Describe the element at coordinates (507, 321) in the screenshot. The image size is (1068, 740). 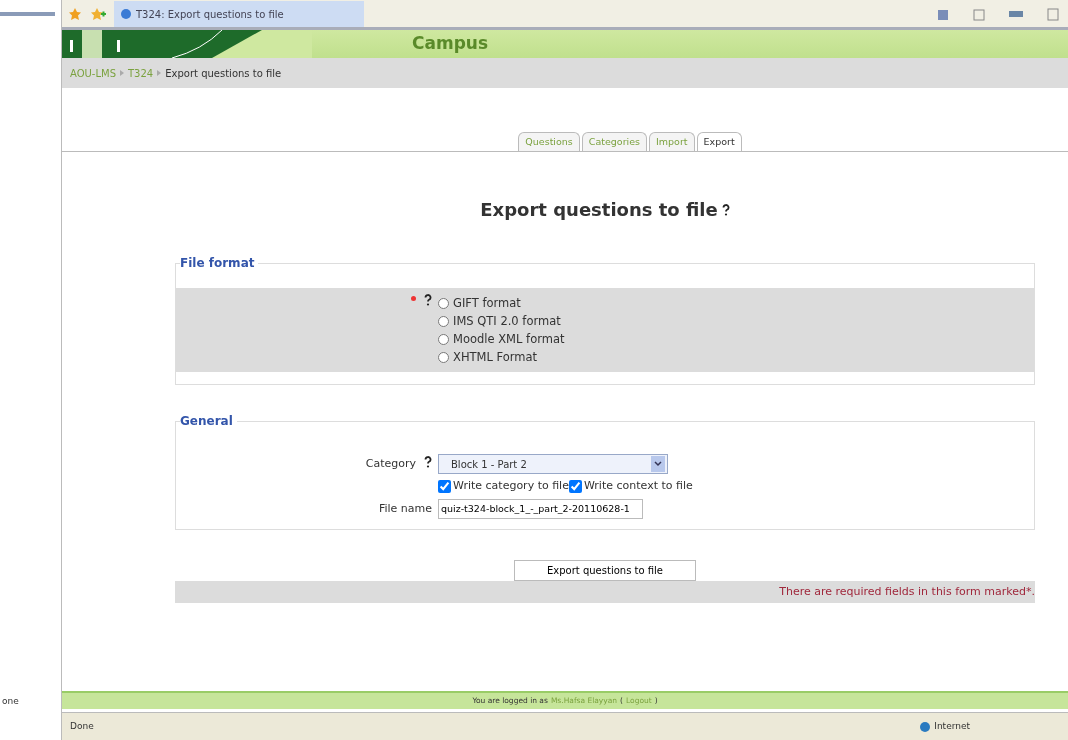
I see `radio-label: IMS QTI 2.0 format` at that location.